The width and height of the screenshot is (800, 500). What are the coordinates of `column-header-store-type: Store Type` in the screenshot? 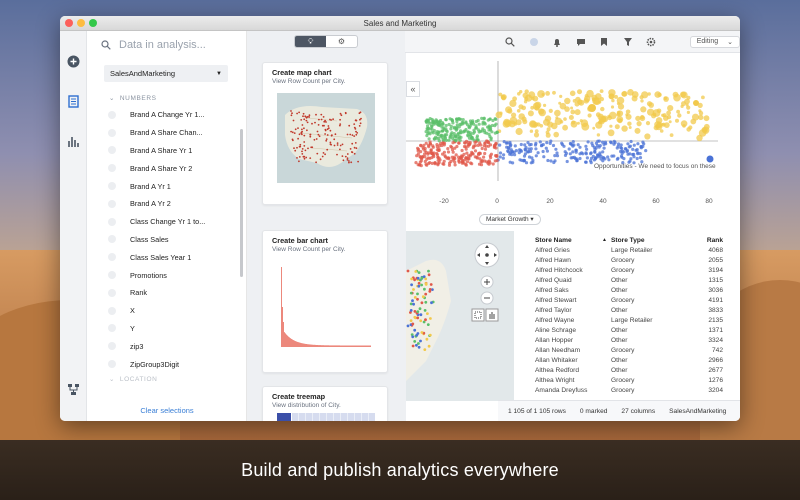 It's located at (646, 240).